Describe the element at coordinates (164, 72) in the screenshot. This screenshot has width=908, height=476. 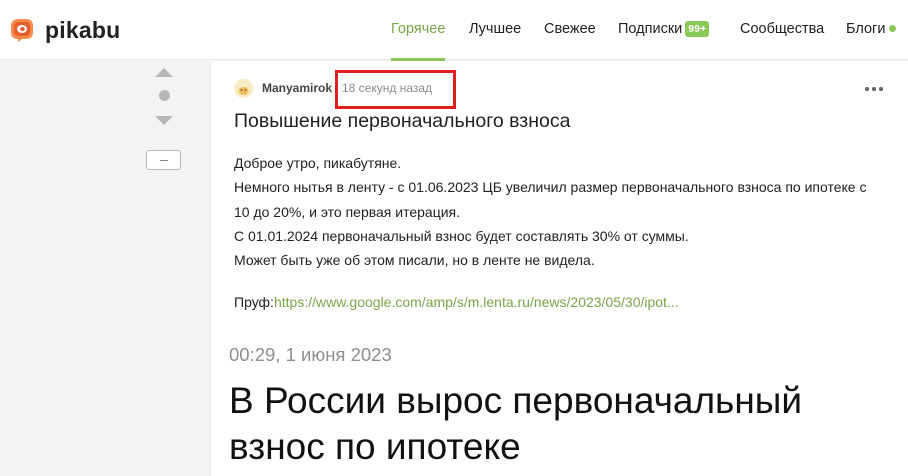
I see `vote-up-icon` at that location.